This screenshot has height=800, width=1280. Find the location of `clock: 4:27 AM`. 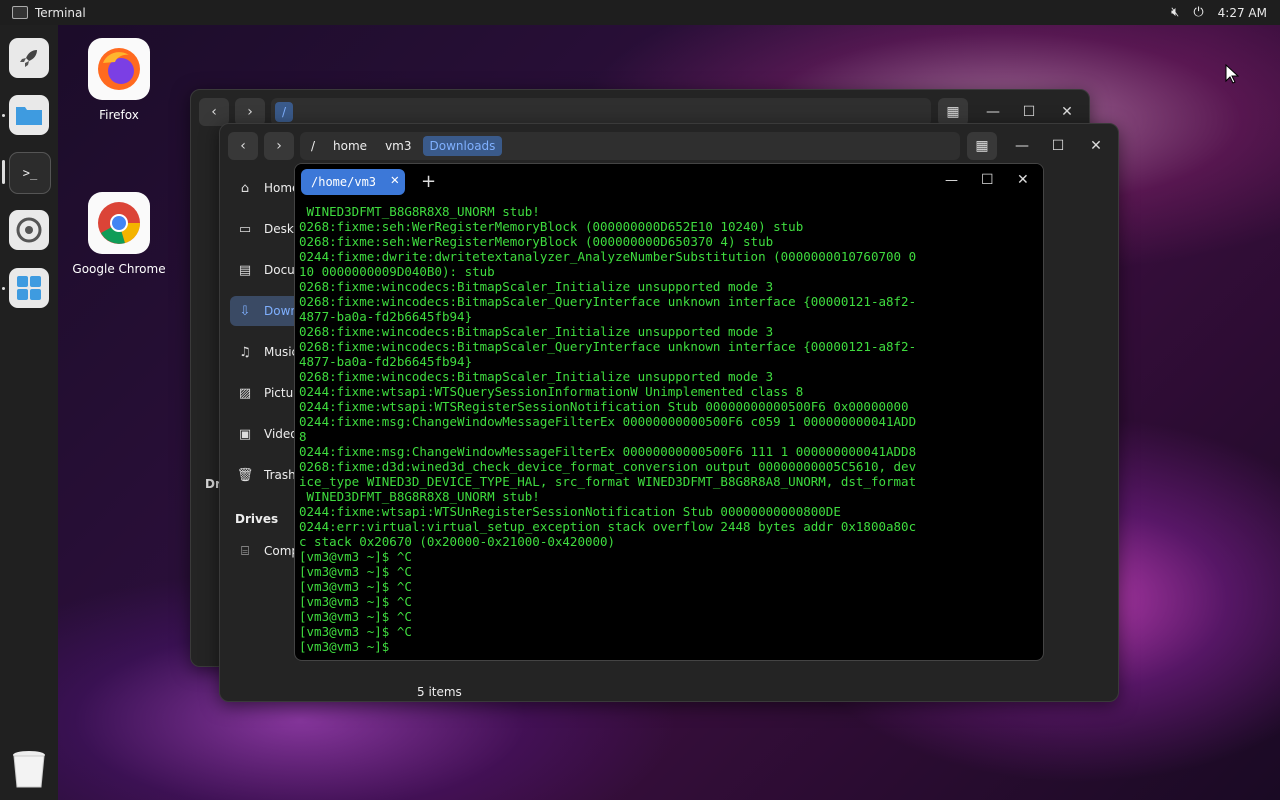

clock: 4:27 AM is located at coordinates (1242, 13).